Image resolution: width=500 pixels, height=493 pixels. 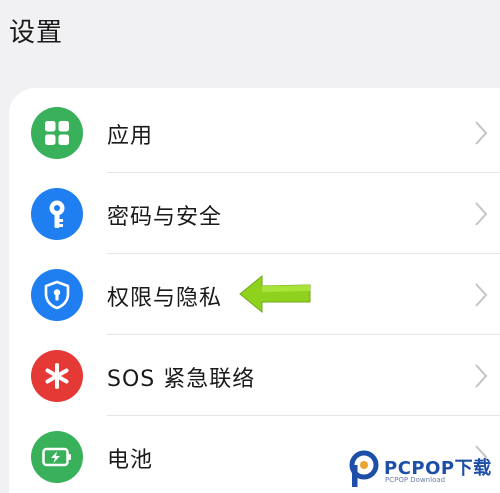 What do you see at coordinates (57, 376) in the screenshot?
I see `sos-asterisk-icon` at bounding box center [57, 376].